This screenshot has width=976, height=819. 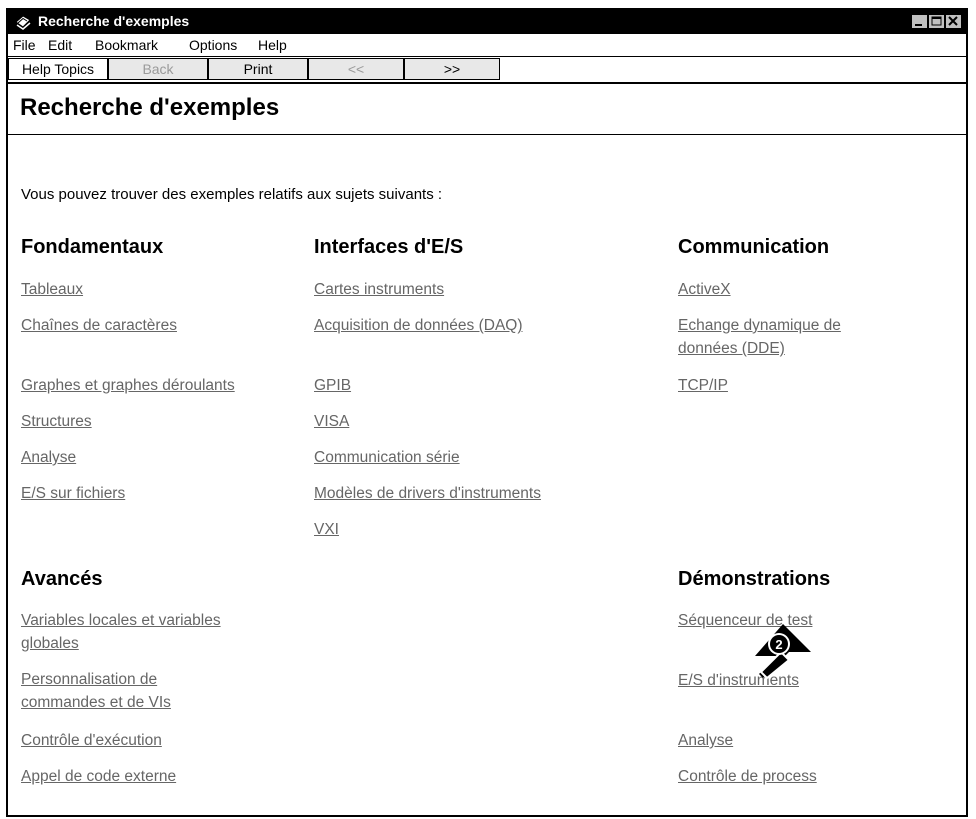 What do you see at coordinates (326, 529) in the screenshot?
I see `link-vxi: VXI` at bounding box center [326, 529].